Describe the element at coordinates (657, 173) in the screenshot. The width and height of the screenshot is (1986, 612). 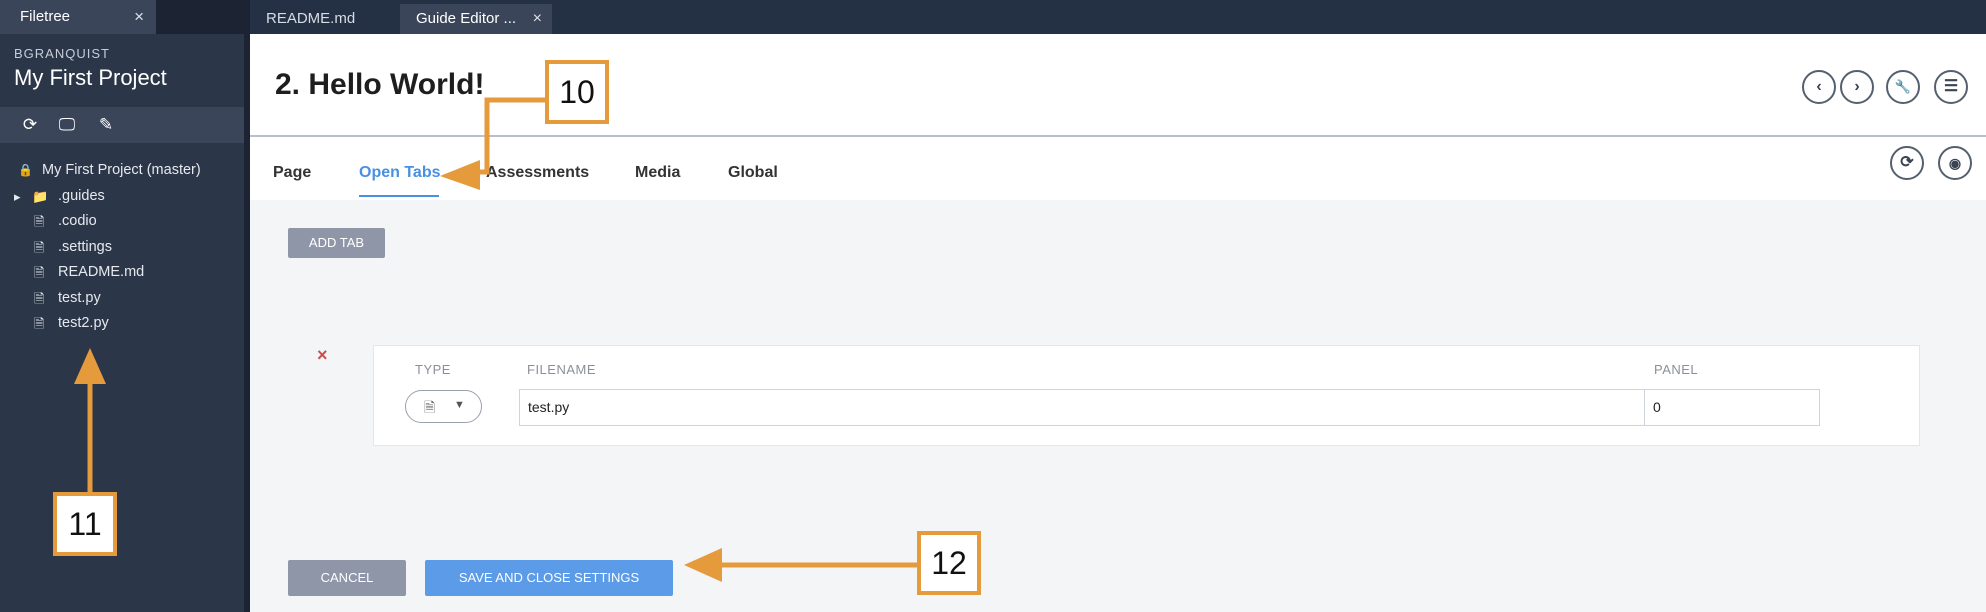
I see `tab-media: Media` at that location.